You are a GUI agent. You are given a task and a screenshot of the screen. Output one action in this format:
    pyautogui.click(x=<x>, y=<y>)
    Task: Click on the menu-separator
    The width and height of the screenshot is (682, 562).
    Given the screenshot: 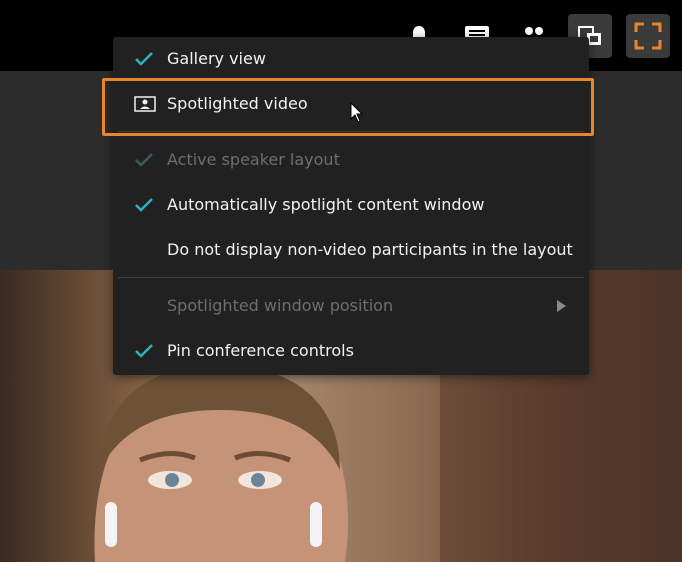 What is the action you would take?
    pyautogui.click(x=351, y=277)
    